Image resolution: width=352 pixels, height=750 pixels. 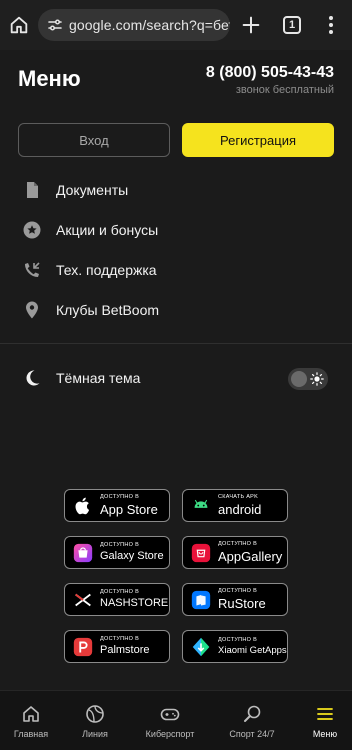 What do you see at coordinates (176, 270) in the screenshot?
I see `menu-item-support: Тех. поддержка` at bounding box center [176, 270].